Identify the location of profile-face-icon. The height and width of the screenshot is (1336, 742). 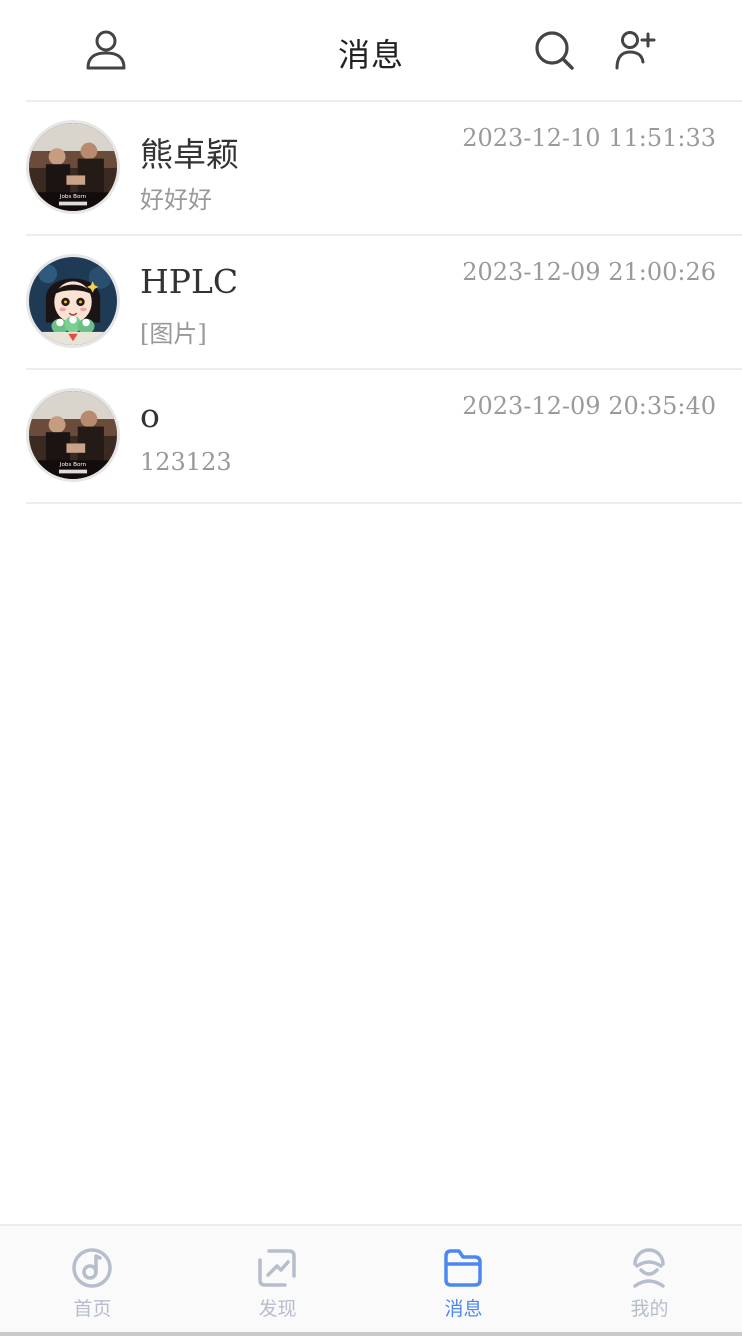
(649, 1268).